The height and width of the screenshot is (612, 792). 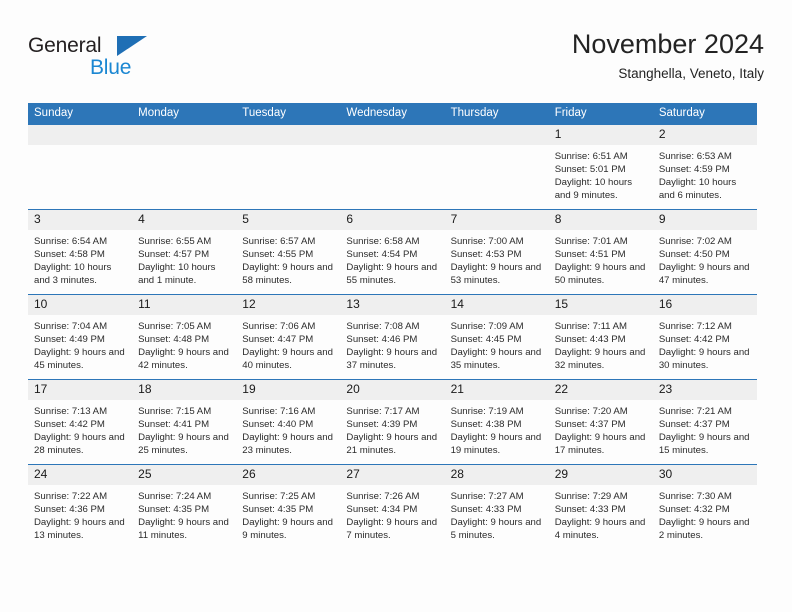 I want to click on day-number: 8, so click(x=600, y=220).